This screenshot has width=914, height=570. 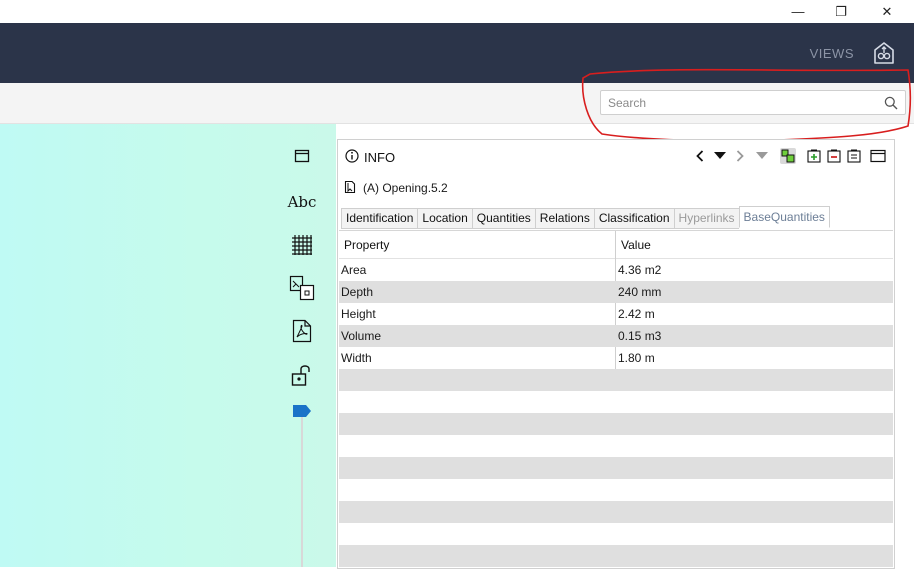 I want to click on add-item-icon, so click(x=814, y=156).